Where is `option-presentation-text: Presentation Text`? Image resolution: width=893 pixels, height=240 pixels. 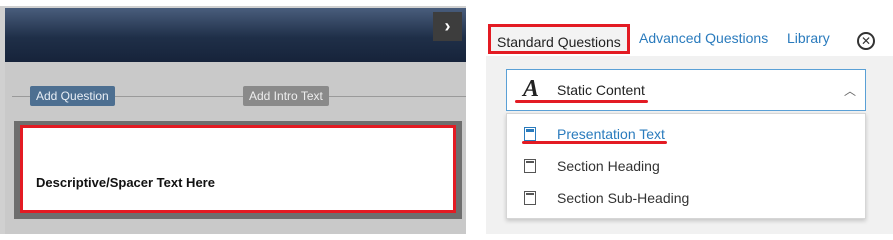 option-presentation-text: Presentation Text is located at coordinates (686, 135).